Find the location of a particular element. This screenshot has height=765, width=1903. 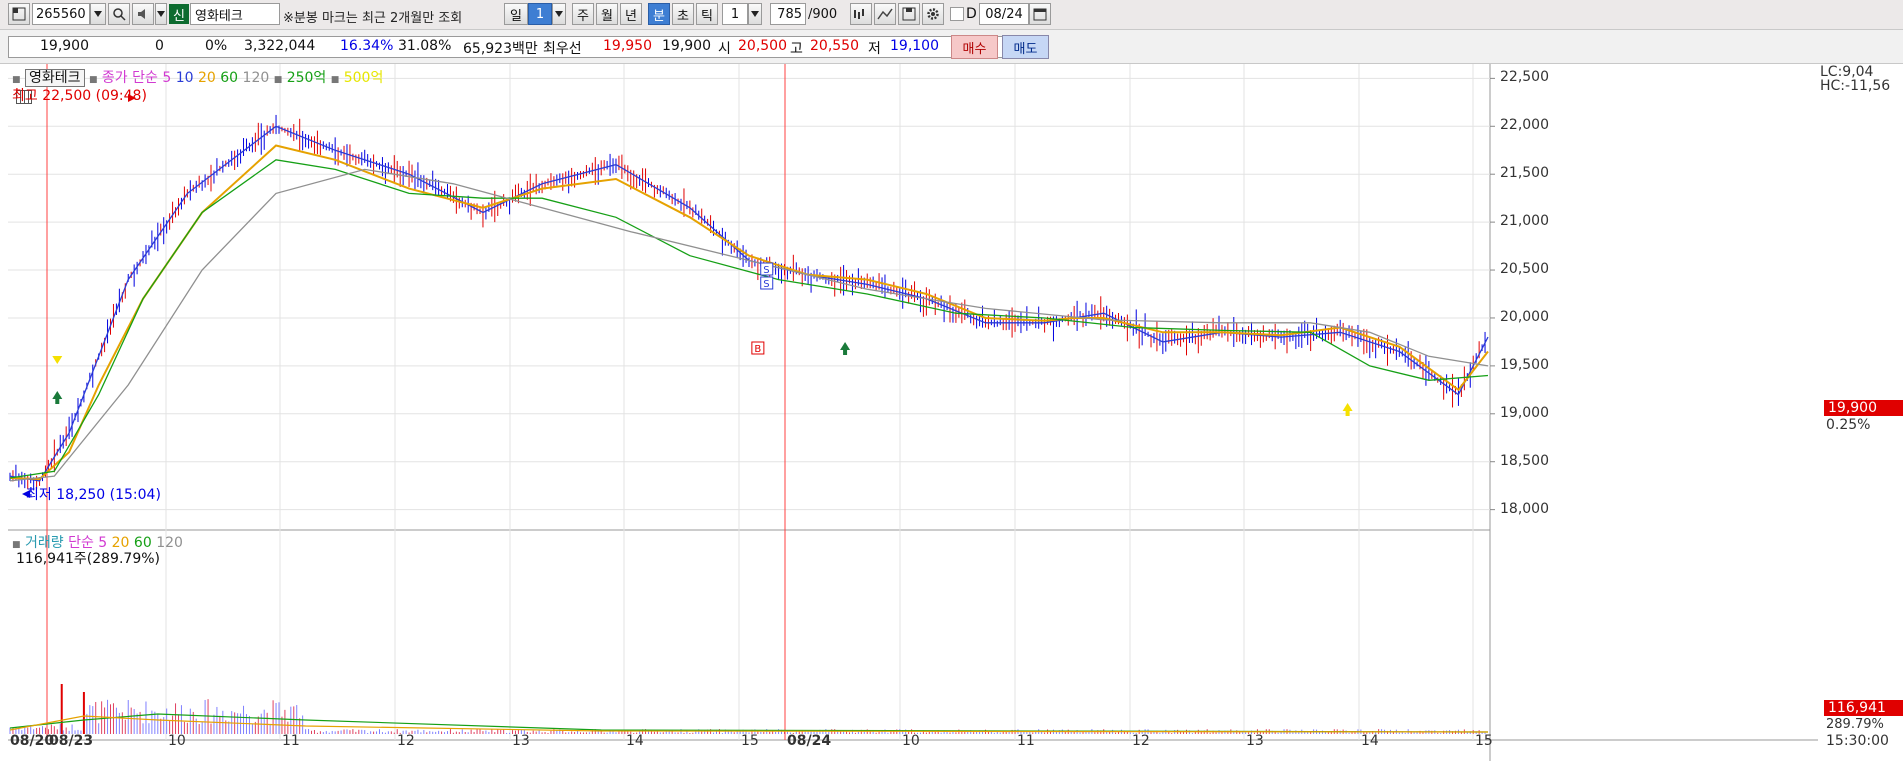

low-label: 저 is located at coordinates (874, 49).